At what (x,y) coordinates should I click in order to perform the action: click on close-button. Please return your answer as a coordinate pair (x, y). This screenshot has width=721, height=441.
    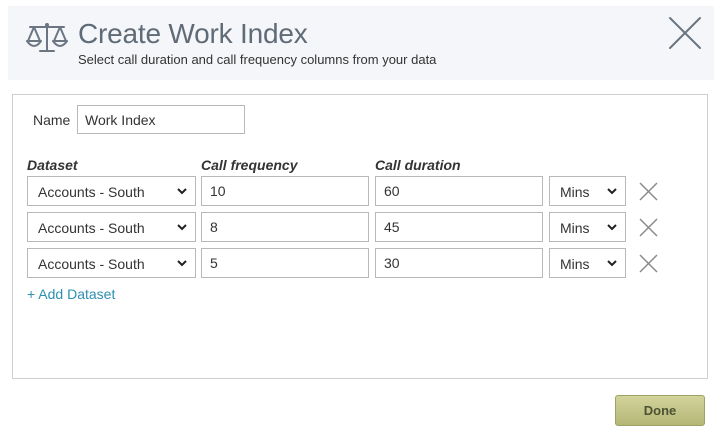
    Looking at the image, I should click on (685, 33).